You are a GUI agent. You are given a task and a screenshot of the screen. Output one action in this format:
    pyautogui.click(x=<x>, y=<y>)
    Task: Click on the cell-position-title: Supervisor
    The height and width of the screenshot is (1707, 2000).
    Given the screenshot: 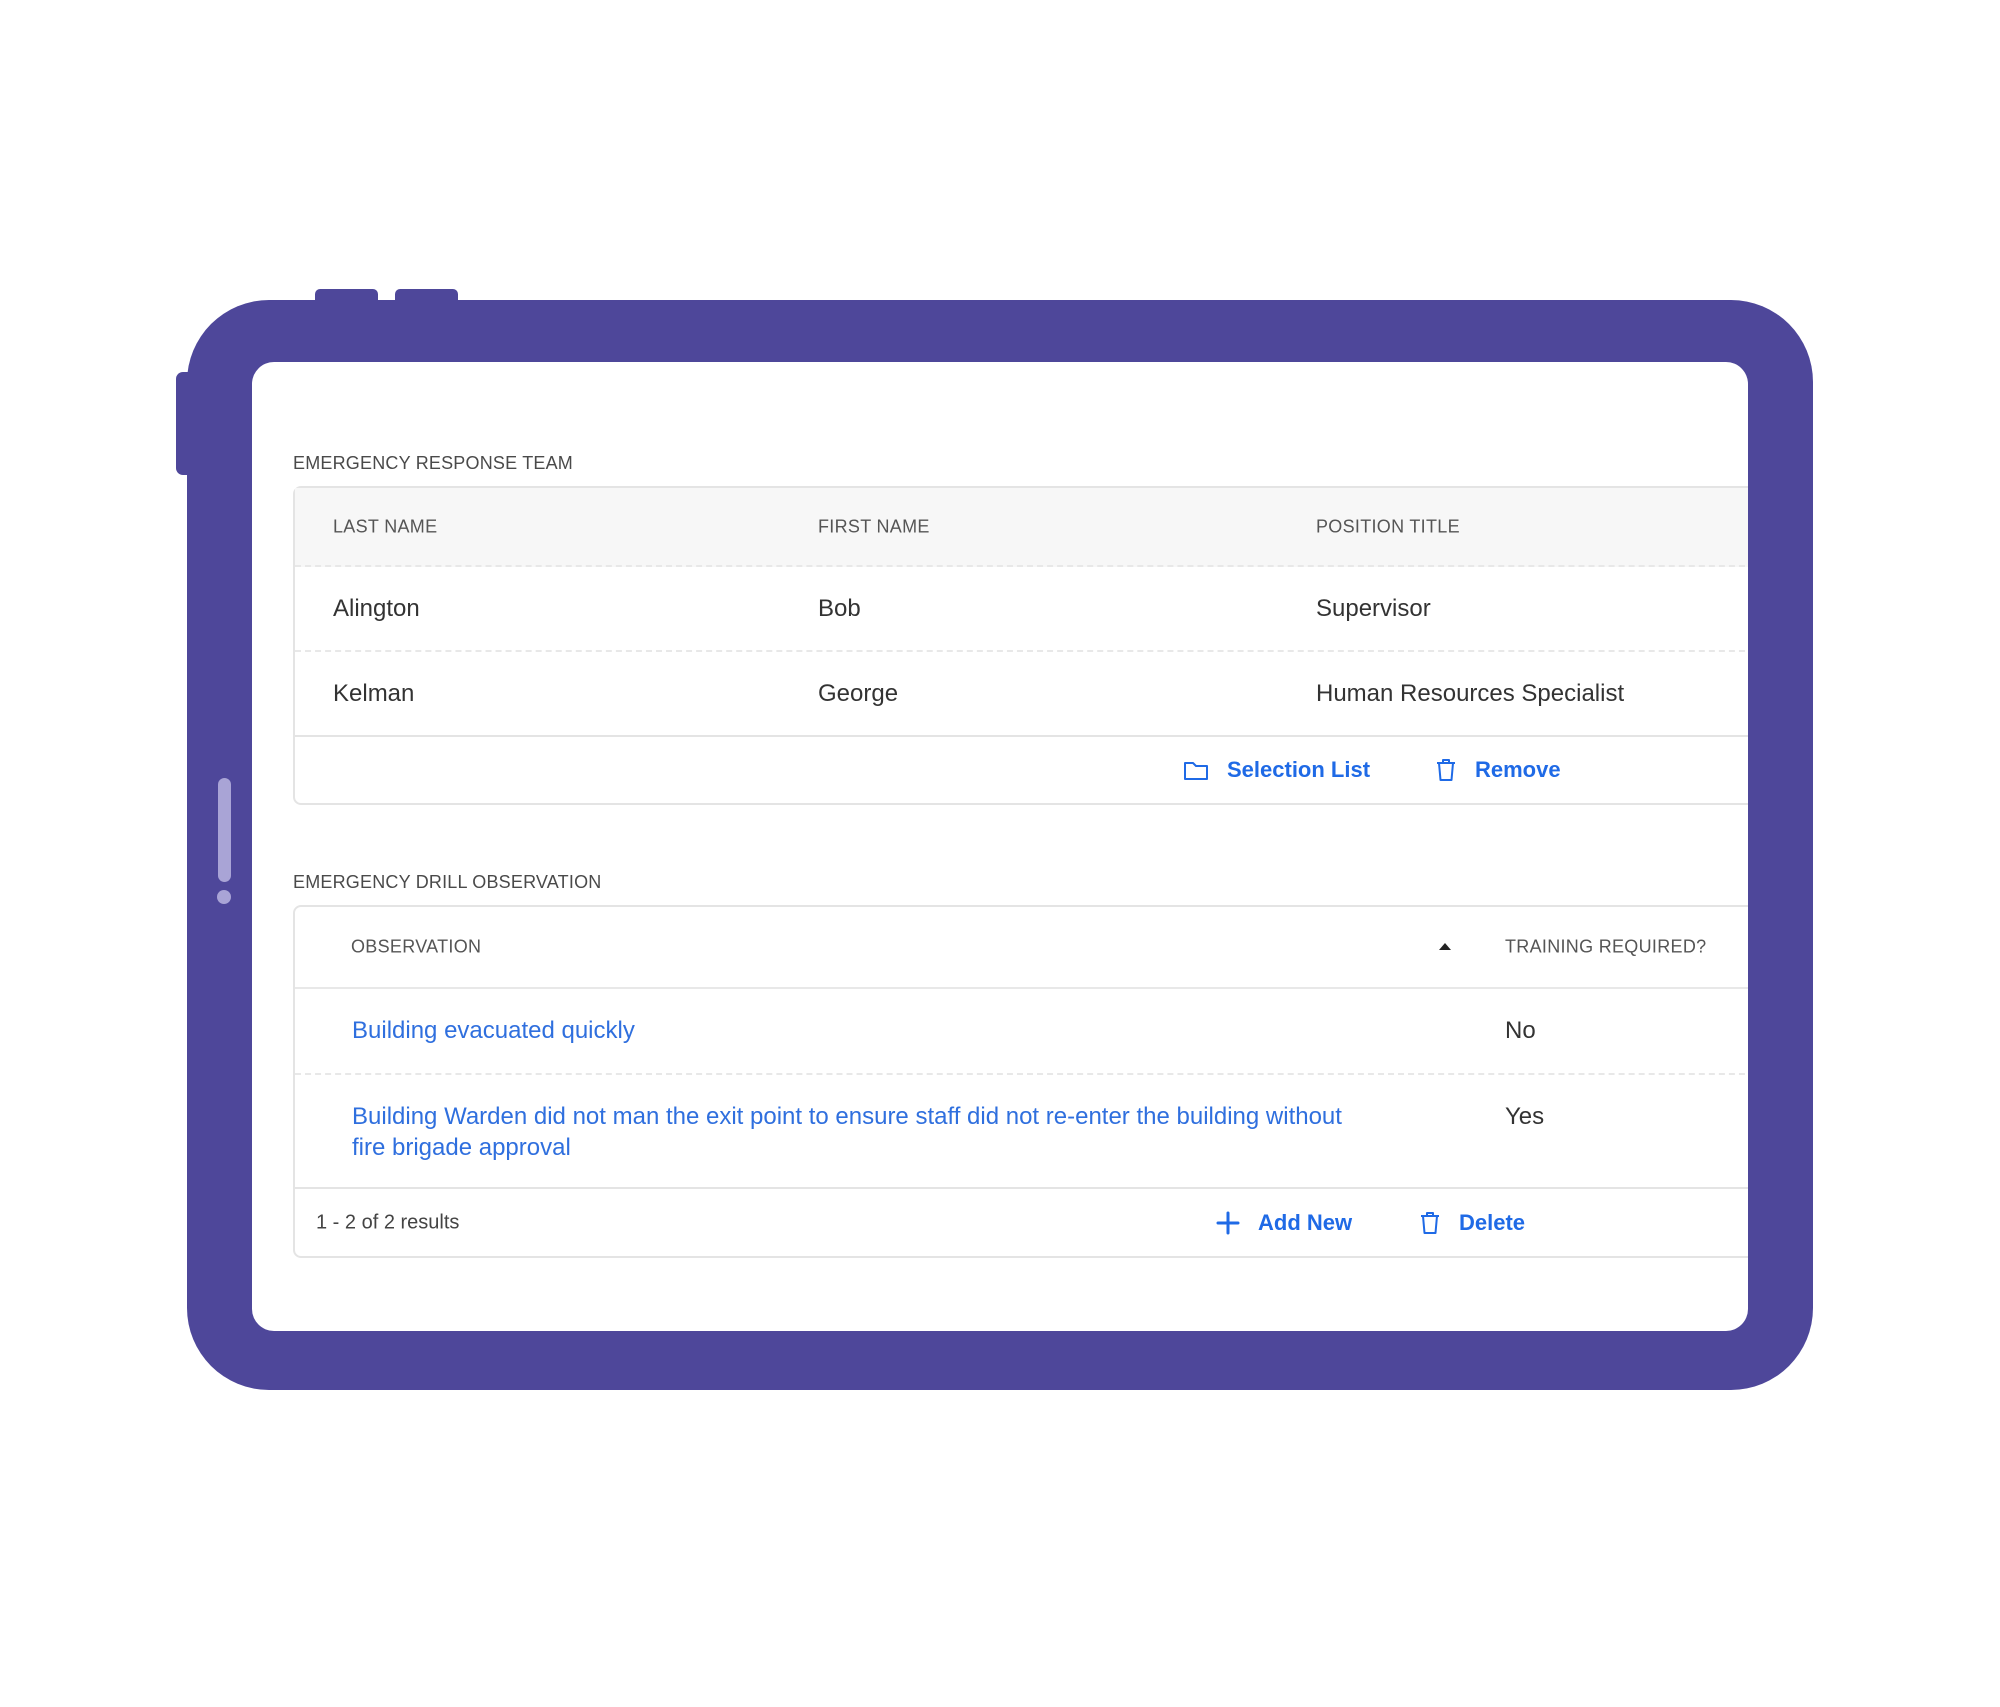 What is the action you would take?
    pyautogui.click(x=1373, y=608)
    